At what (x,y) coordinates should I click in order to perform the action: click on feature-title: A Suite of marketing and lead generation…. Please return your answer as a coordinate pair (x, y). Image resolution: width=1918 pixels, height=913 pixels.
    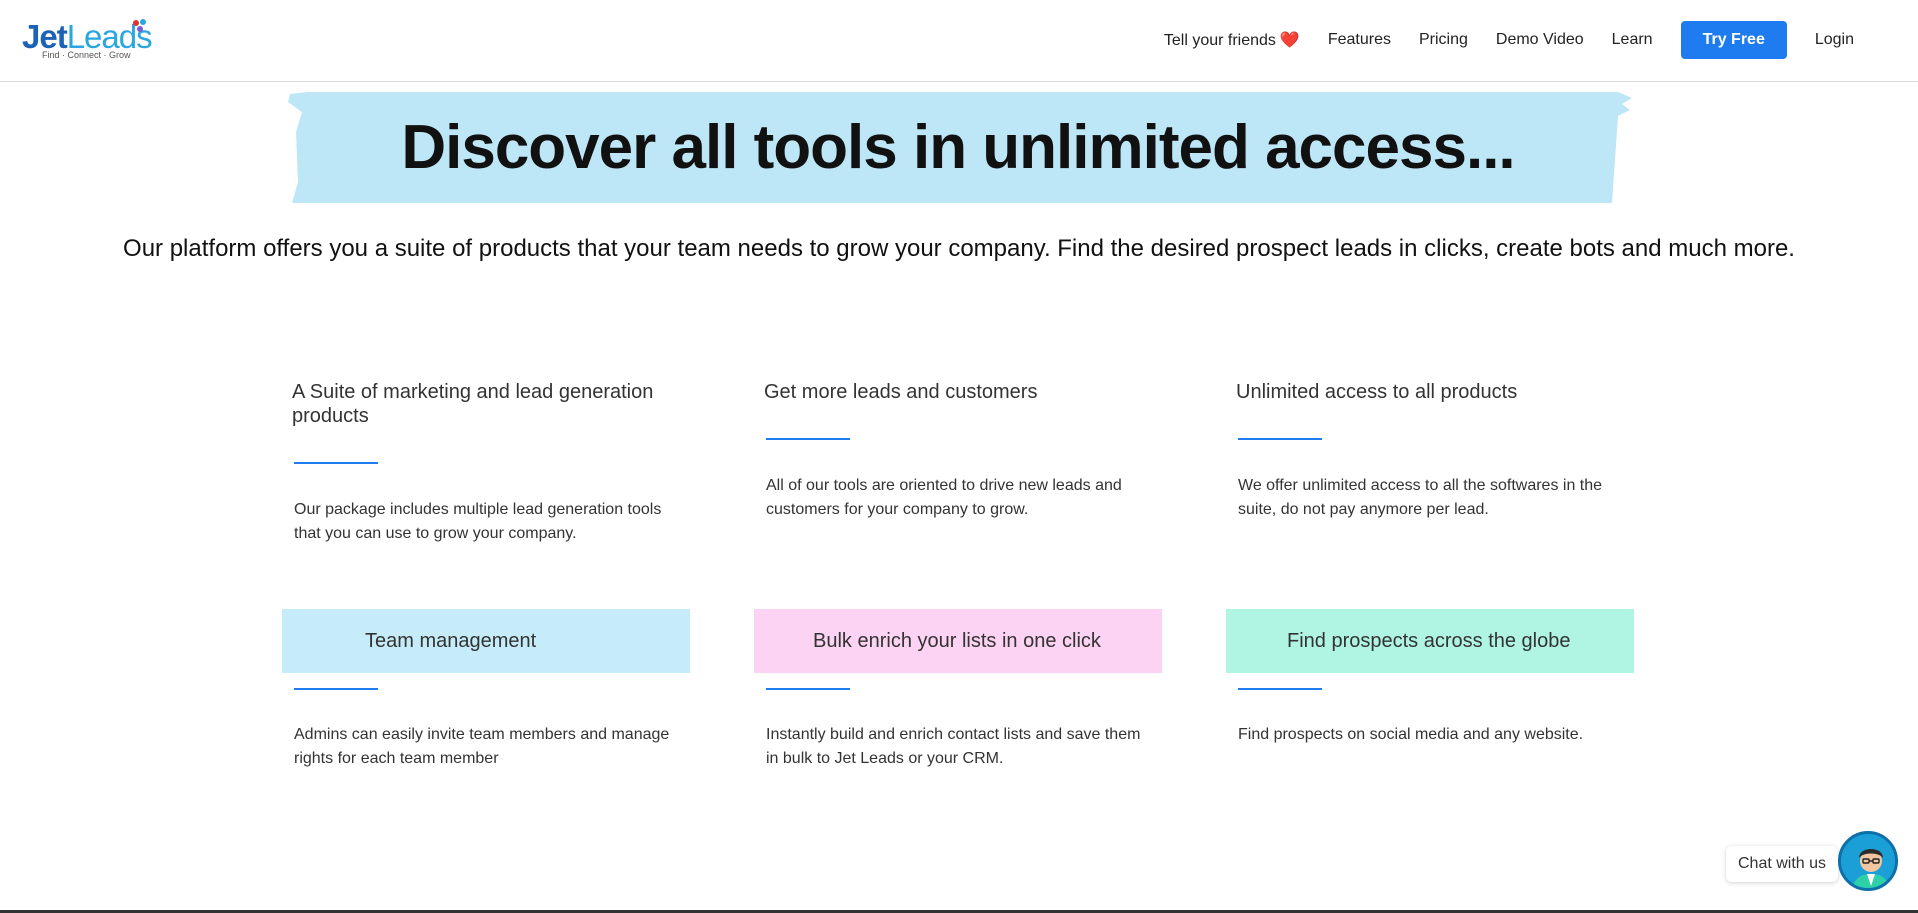
    Looking at the image, I should click on (473, 404).